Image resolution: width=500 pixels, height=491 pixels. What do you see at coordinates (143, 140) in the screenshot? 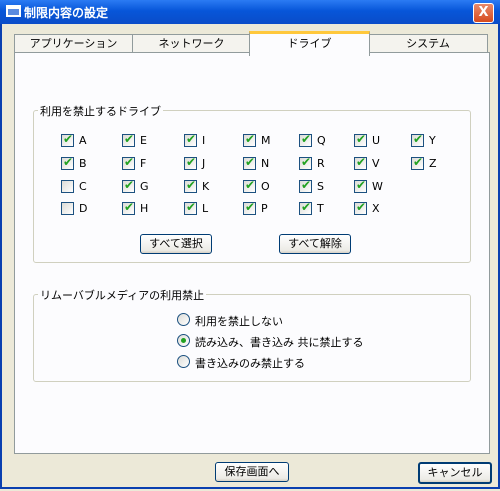
I see `drive-letter-label: E` at bounding box center [143, 140].